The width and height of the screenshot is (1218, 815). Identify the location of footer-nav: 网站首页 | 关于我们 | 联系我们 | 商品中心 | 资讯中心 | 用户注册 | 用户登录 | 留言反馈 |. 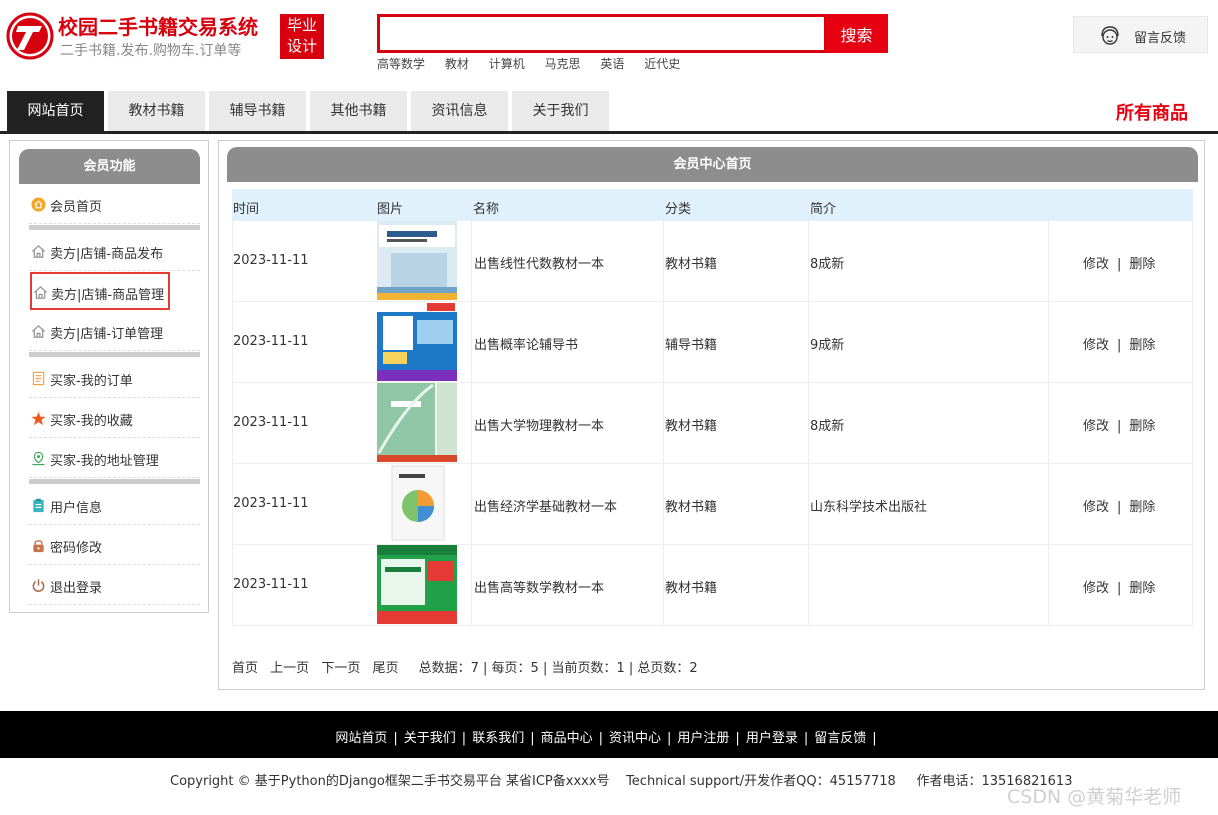
(609, 734).